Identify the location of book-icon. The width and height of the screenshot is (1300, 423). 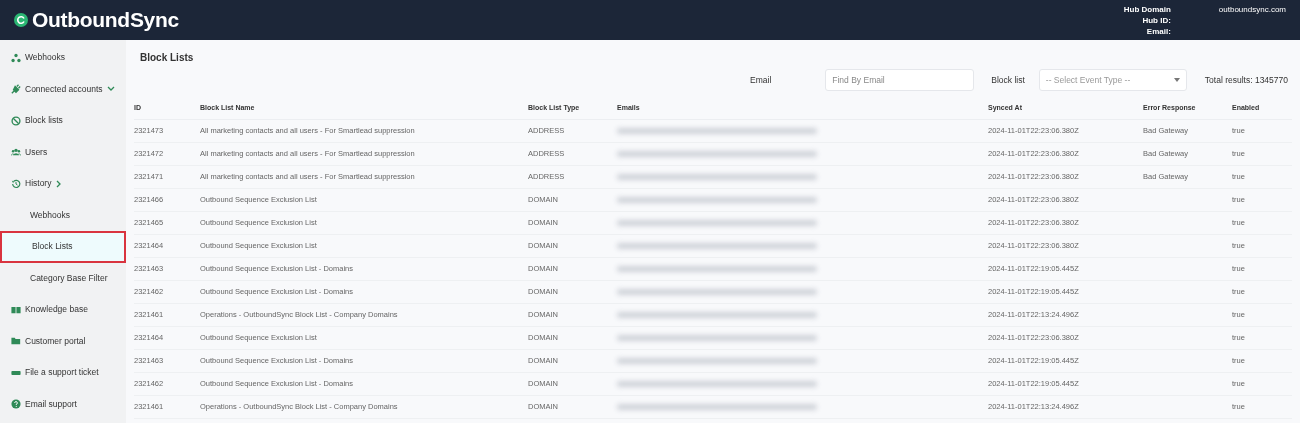
(16, 309).